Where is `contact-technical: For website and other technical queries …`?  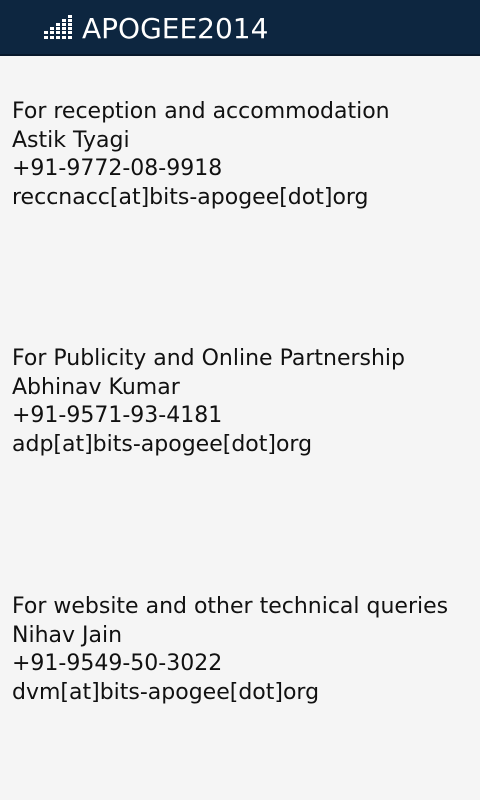
contact-technical: For website and other technical queries … is located at coordinates (242, 650).